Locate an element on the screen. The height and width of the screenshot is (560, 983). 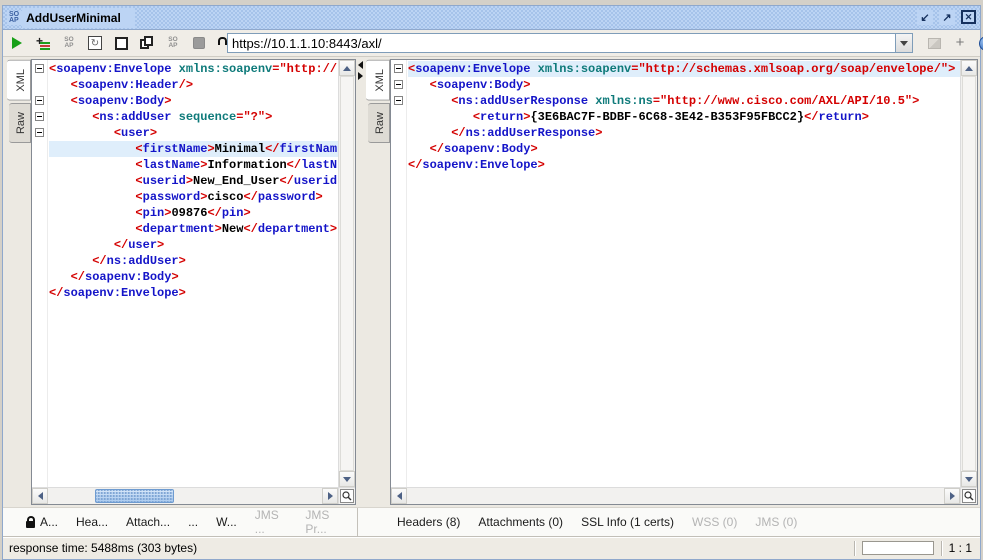
help-icon: ? is located at coordinates (980, 43).